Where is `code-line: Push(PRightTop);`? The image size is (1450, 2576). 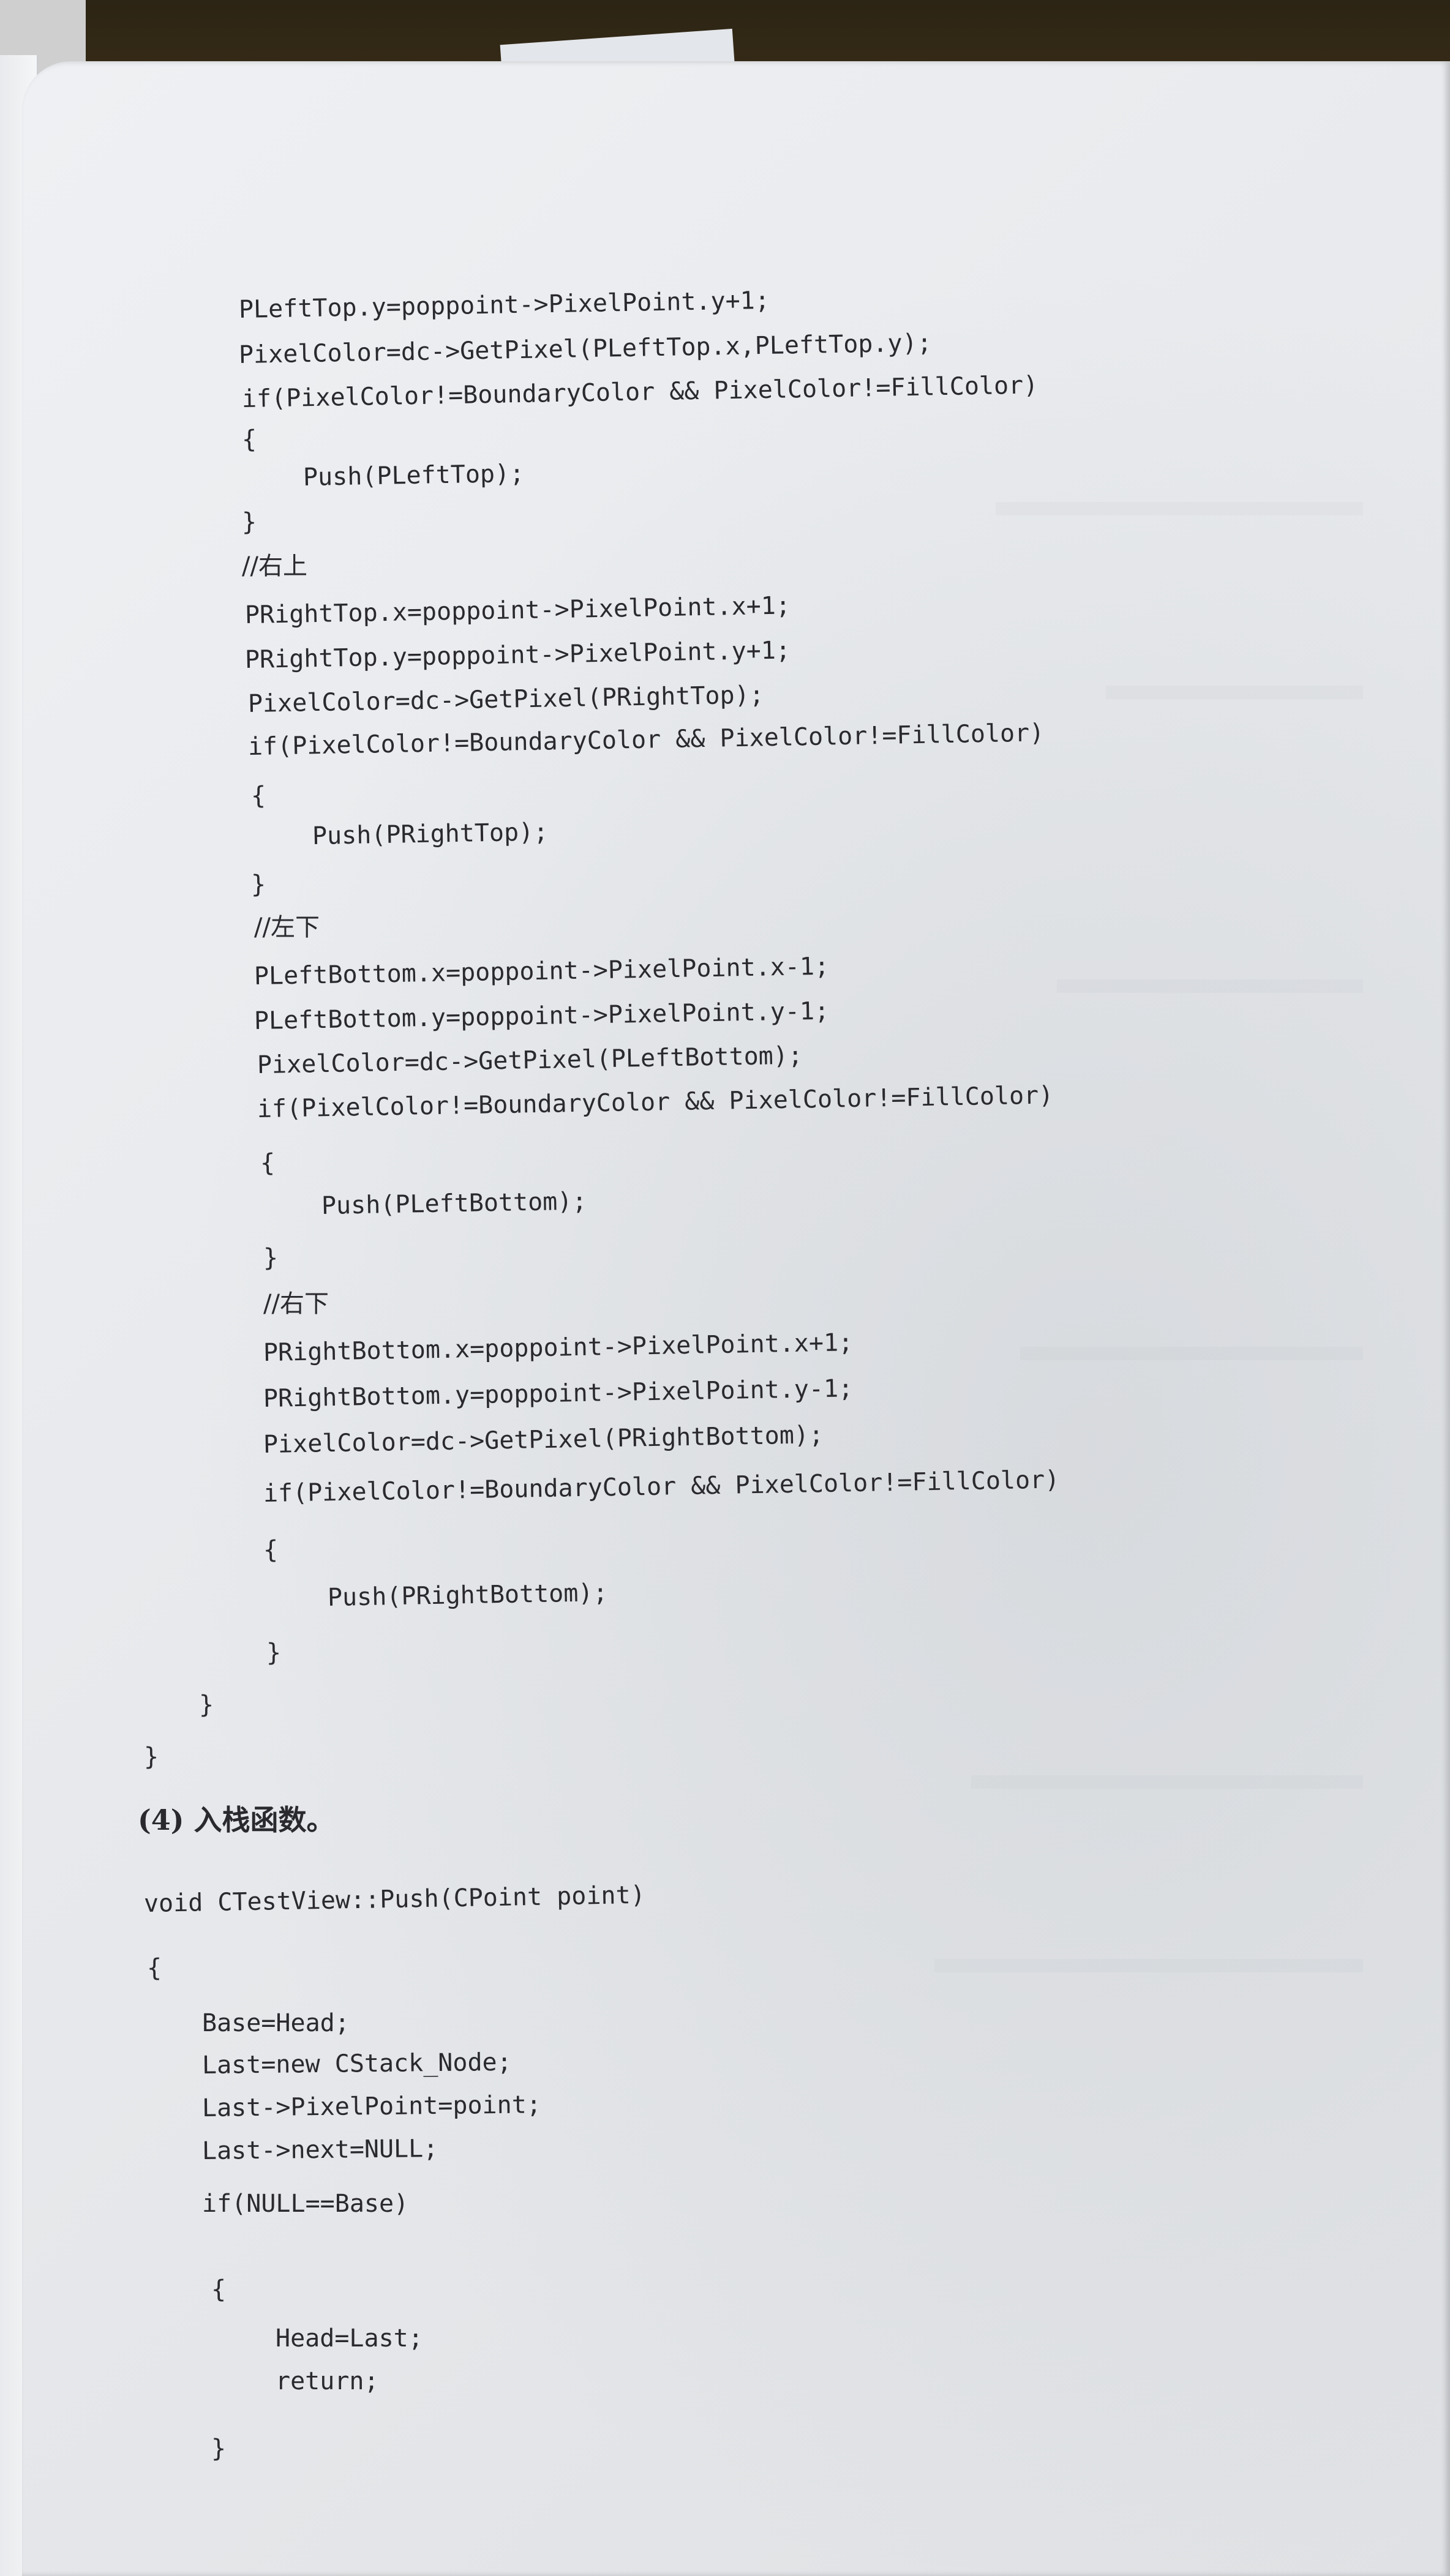
code-line: Push(PRightTop); is located at coordinates (430, 834).